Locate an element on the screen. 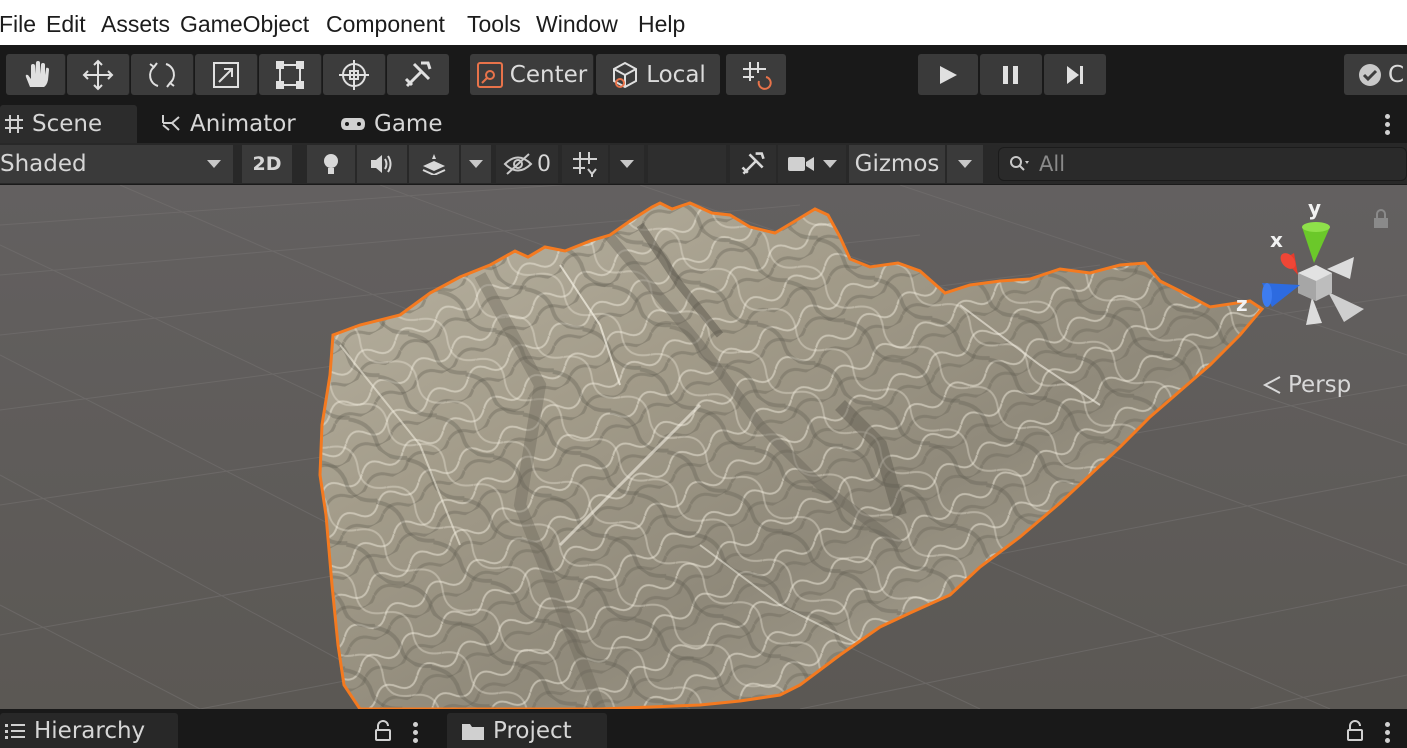 The height and width of the screenshot is (748, 1407). tab-scene-label: Scene is located at coordinates (67, 124).